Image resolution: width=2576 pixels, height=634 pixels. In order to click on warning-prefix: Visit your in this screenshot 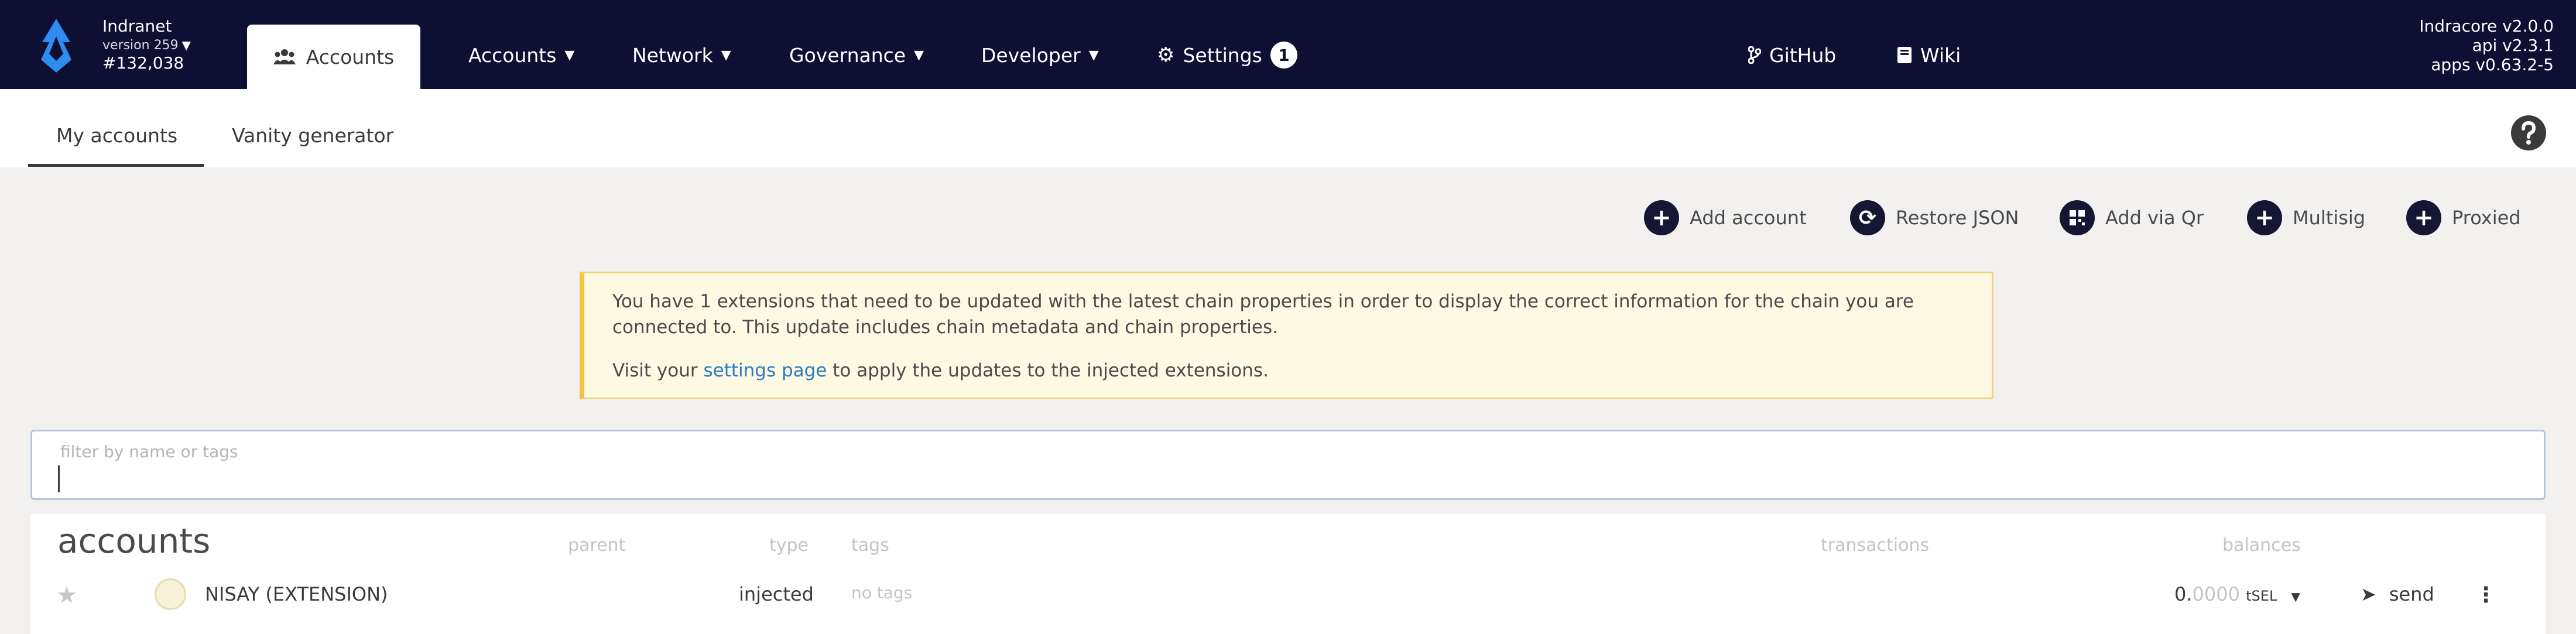, I will do `click(658, 370)`.